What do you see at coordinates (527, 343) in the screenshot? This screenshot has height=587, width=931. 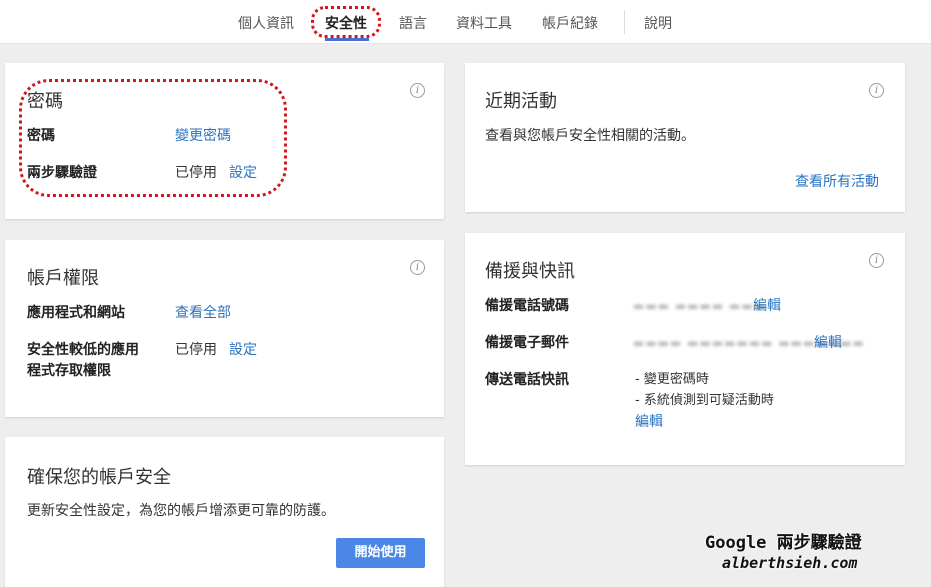 I see `recovery-email-label: 備援電子郵件` at bounding box center [527, 343].